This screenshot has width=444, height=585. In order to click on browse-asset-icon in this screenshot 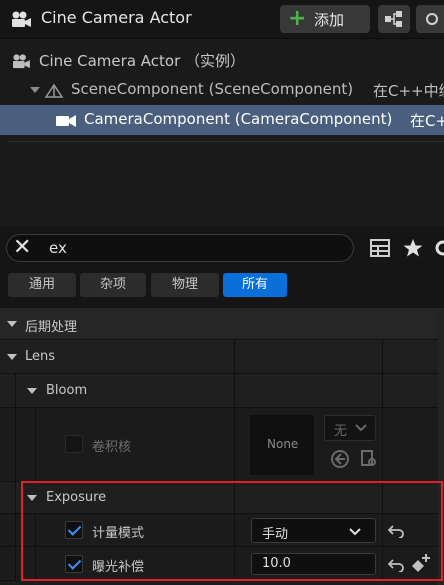, I will do `click(369, 459)`.